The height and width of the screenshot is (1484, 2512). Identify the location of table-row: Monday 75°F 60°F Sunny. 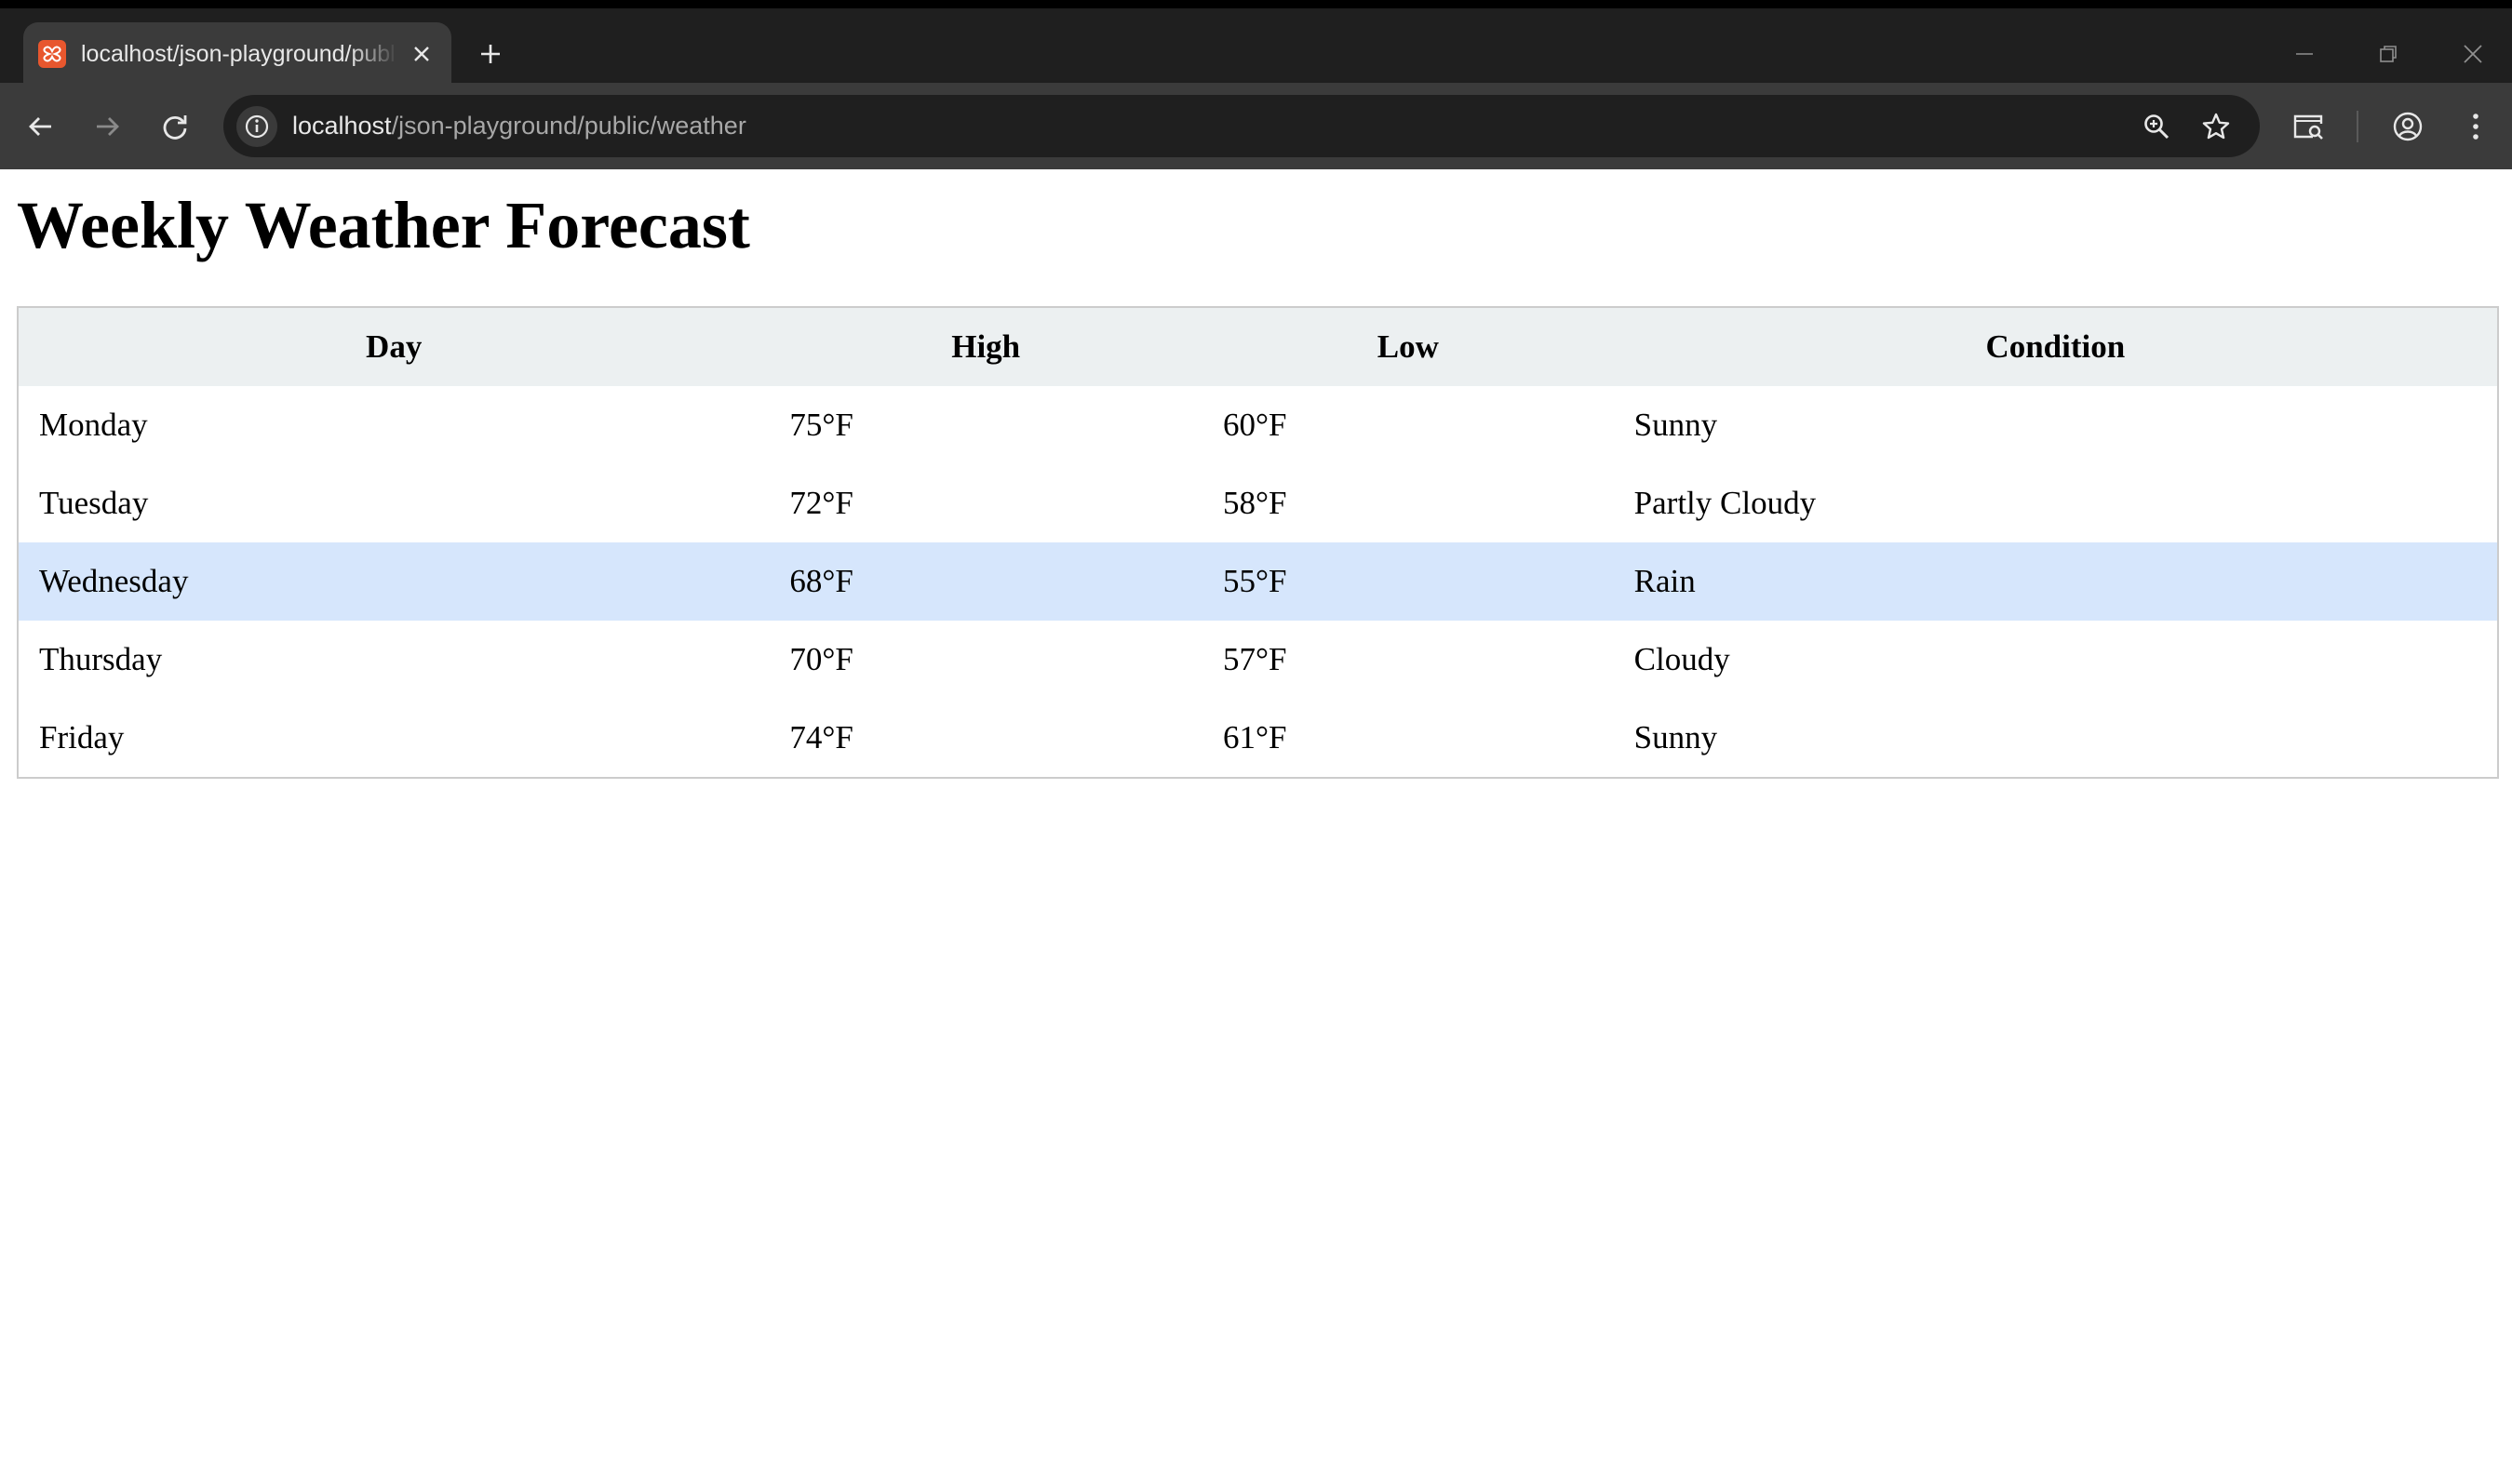
(1258, 425).